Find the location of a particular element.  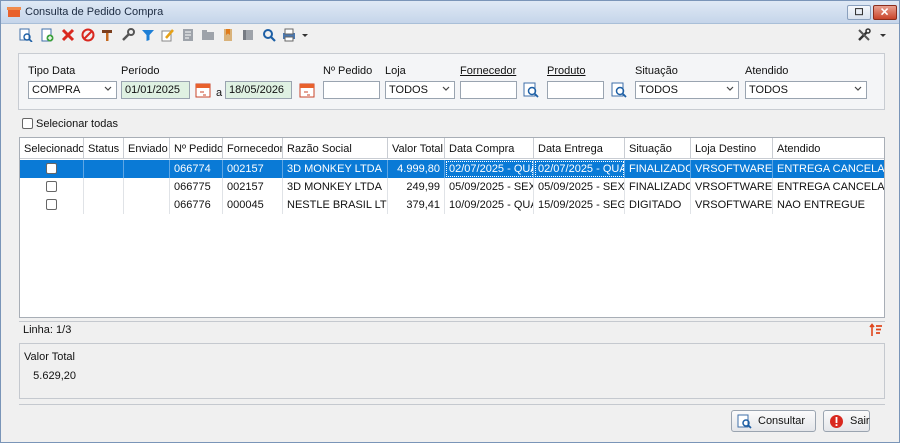

delete-icon is located at coordinates (68, 35).